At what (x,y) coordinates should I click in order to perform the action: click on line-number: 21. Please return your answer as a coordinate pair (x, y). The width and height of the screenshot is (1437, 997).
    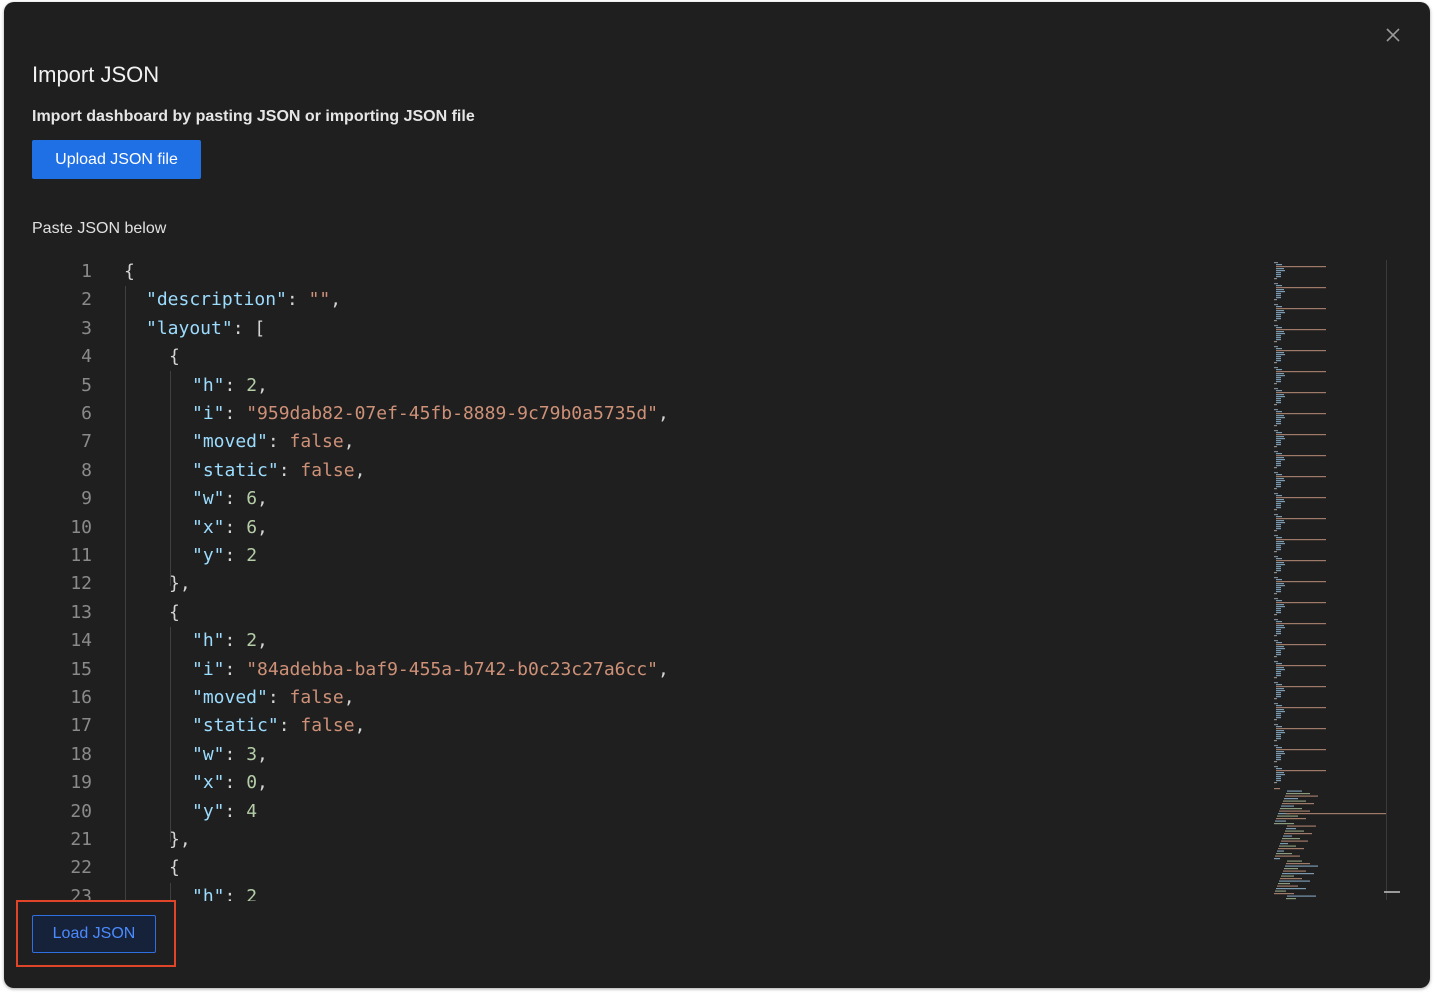
    Looking at the image, I should click on (81, 839).